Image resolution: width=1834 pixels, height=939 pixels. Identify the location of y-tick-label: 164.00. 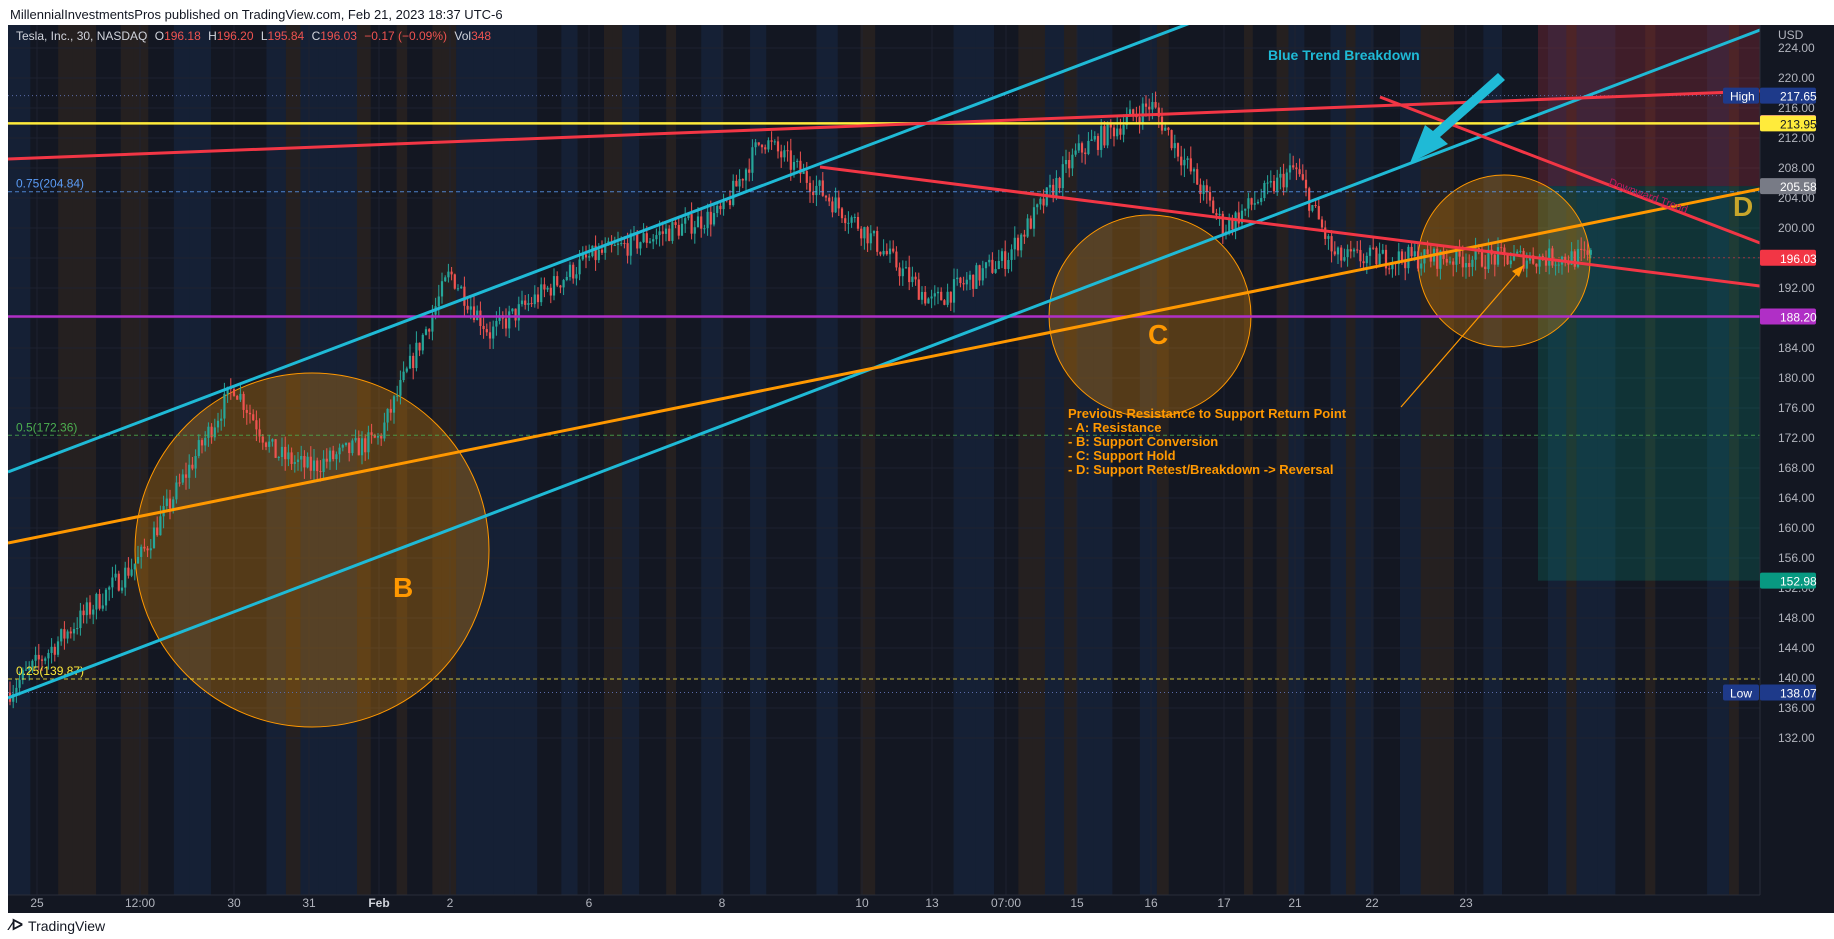
(1796, 498).